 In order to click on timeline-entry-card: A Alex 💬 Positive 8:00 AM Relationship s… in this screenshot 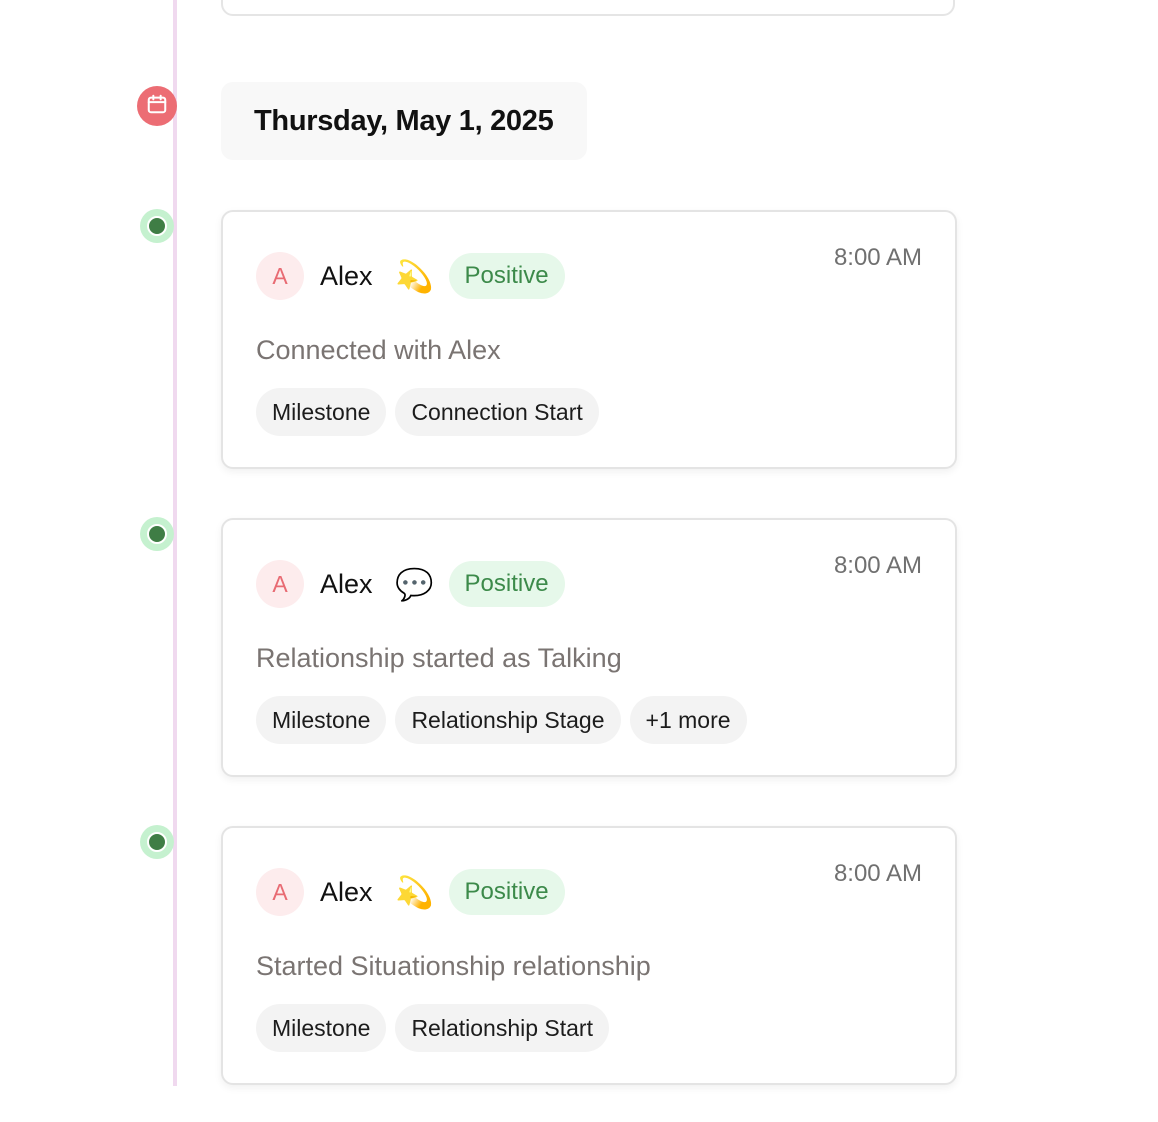, I will do `click(589, 647)`.